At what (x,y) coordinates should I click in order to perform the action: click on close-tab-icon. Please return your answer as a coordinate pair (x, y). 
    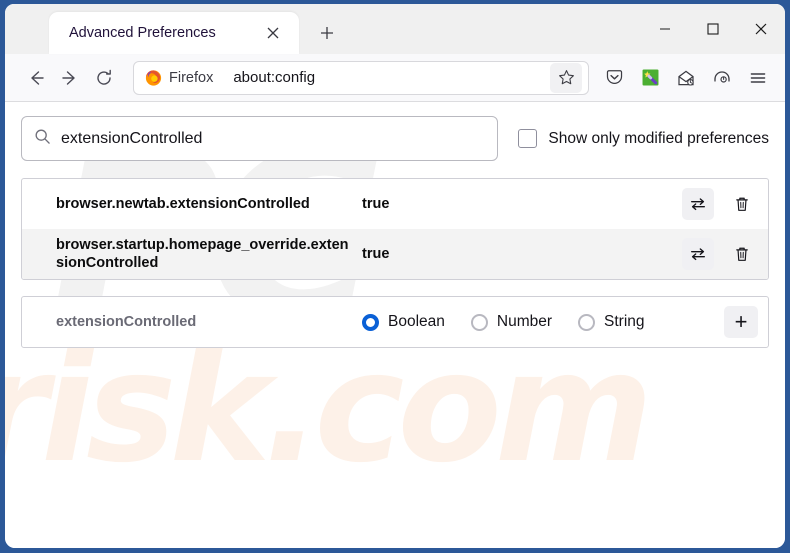
    Looking at the image, I should click on (273, 33).